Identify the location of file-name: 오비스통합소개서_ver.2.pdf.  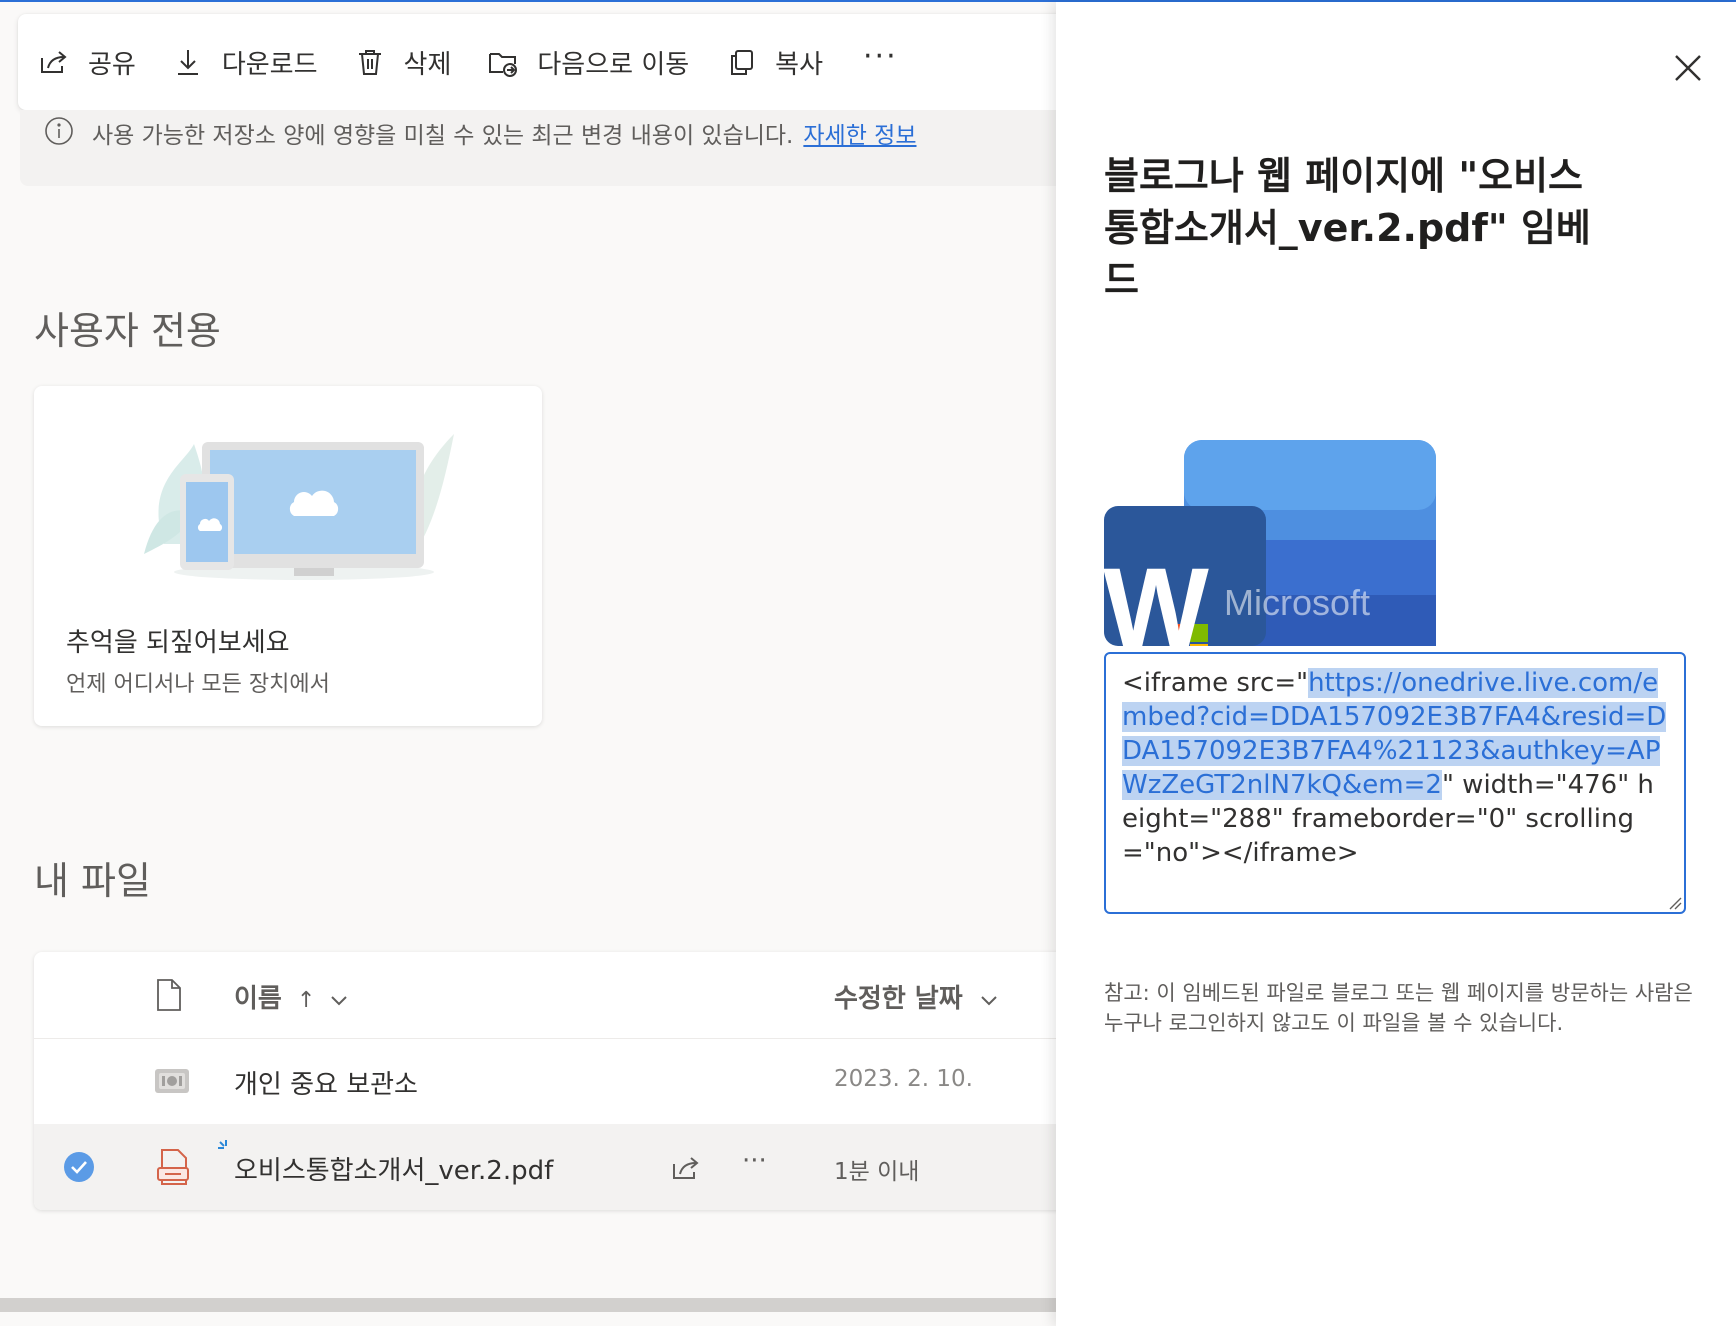
(393, 1168).